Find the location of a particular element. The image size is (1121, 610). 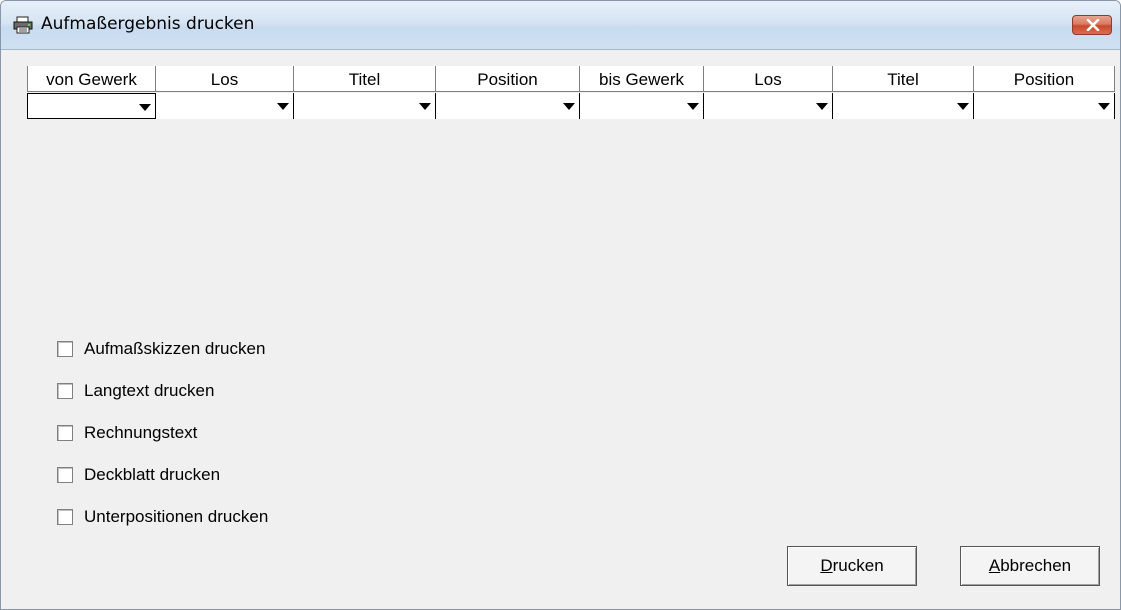

bis-los-dropdown is located at coordinates (768, 106).